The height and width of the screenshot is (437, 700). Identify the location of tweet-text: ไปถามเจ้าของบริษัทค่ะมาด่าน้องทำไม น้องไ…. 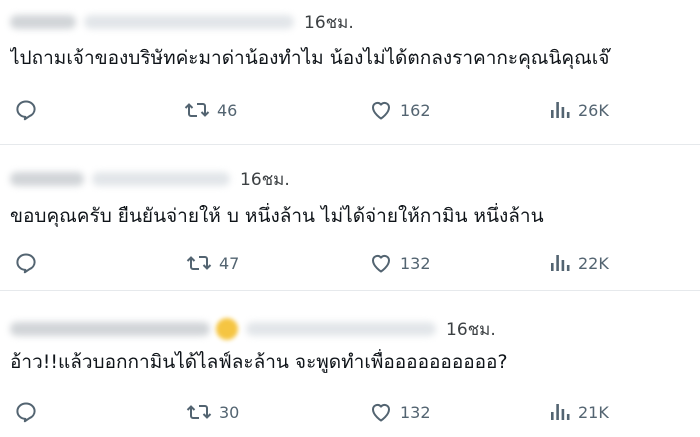
(310, 58).